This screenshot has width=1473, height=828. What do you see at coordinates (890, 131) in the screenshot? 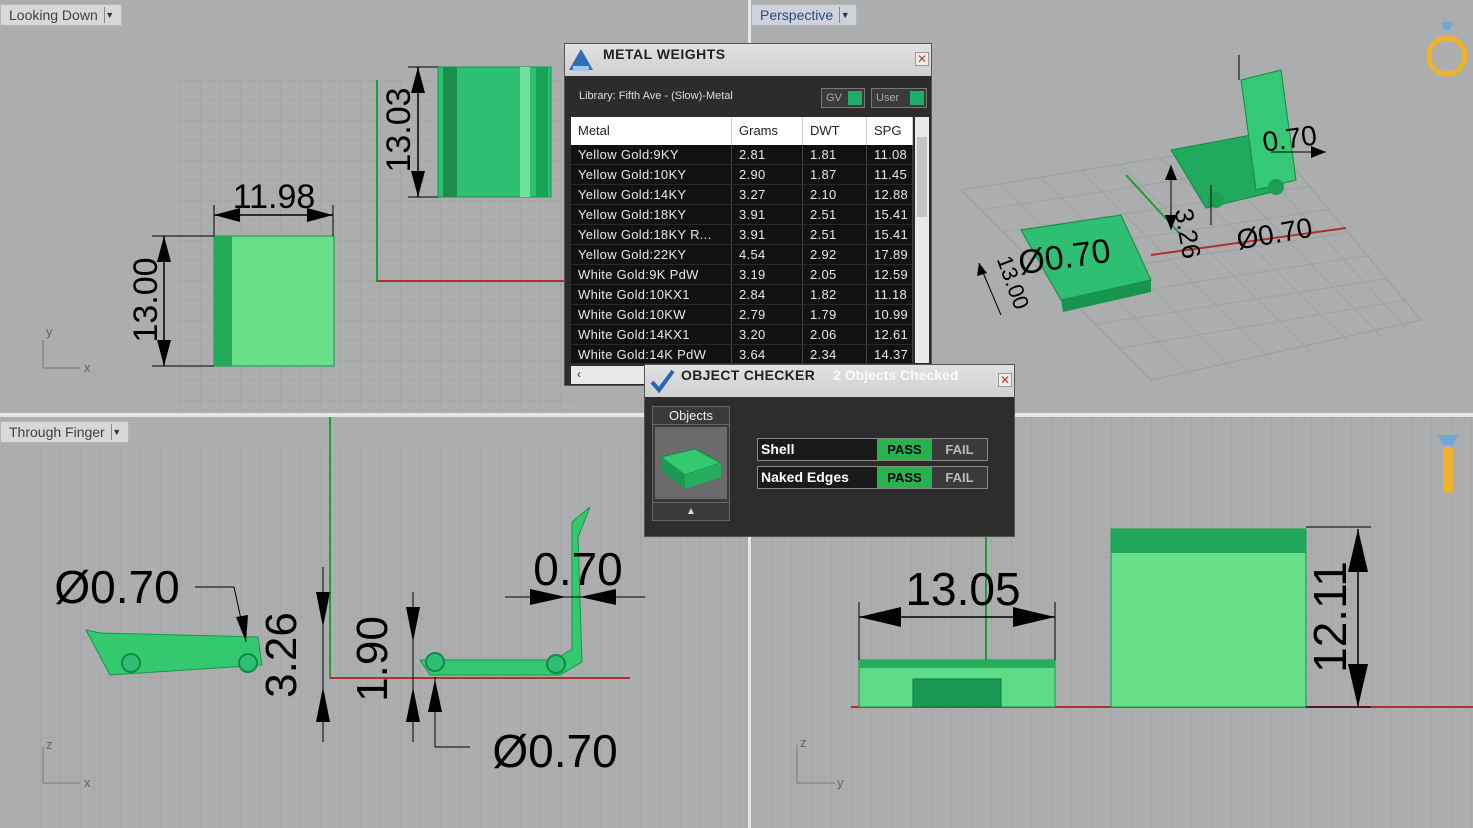
I see `column-header-spg: SPG` at bounding box center [890, 131].